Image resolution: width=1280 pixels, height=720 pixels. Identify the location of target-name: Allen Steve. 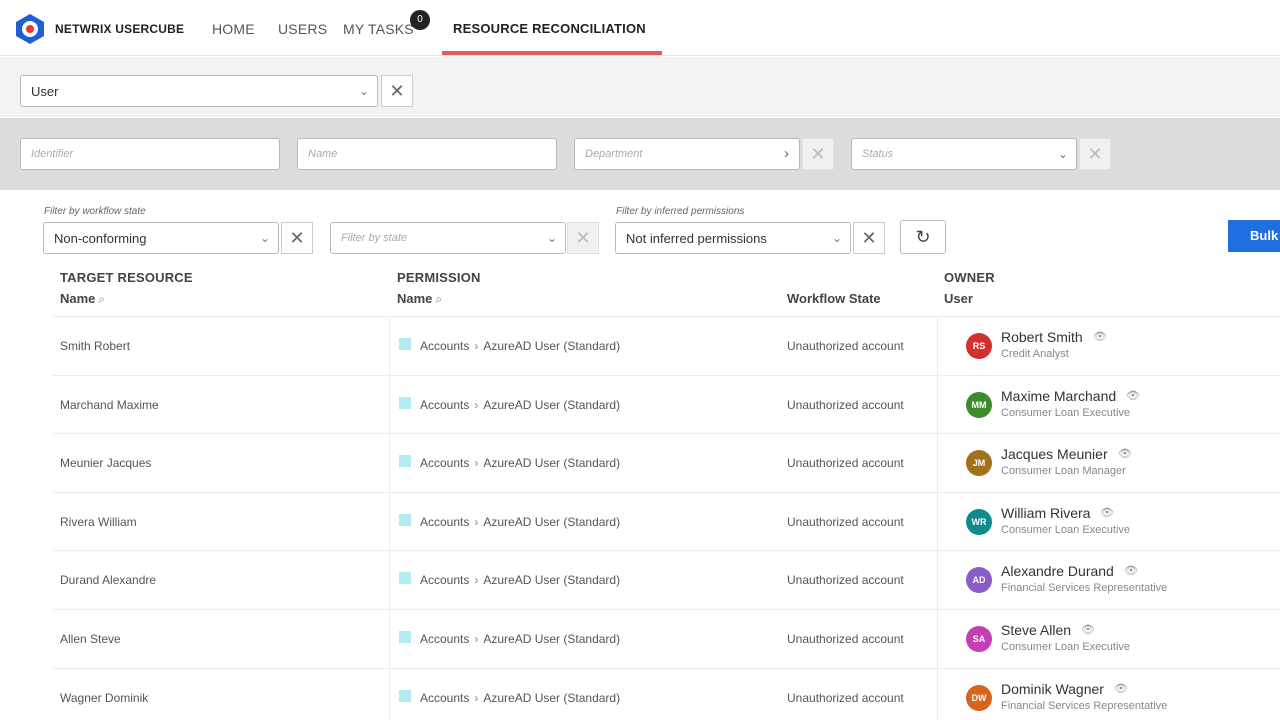
(90, 639).